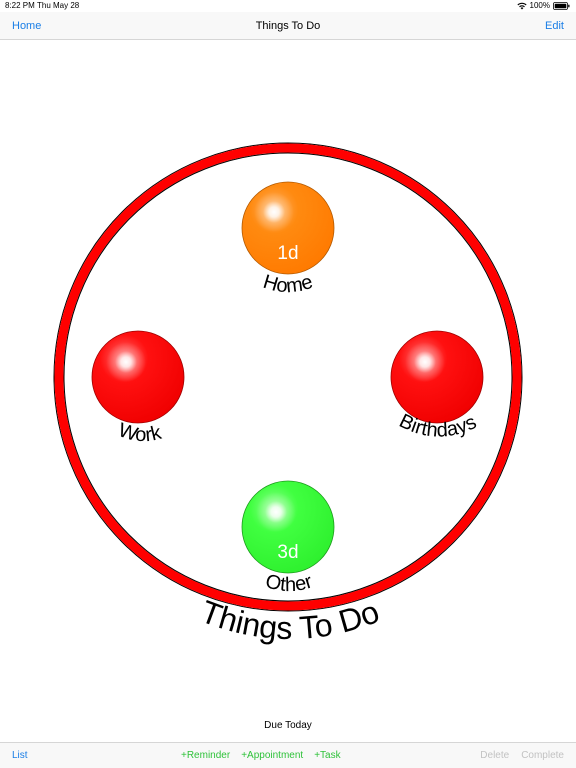  Describe the element at coordinates (20, 5) in the screenshot. I see `status-time: 8:22 PM` at that location.